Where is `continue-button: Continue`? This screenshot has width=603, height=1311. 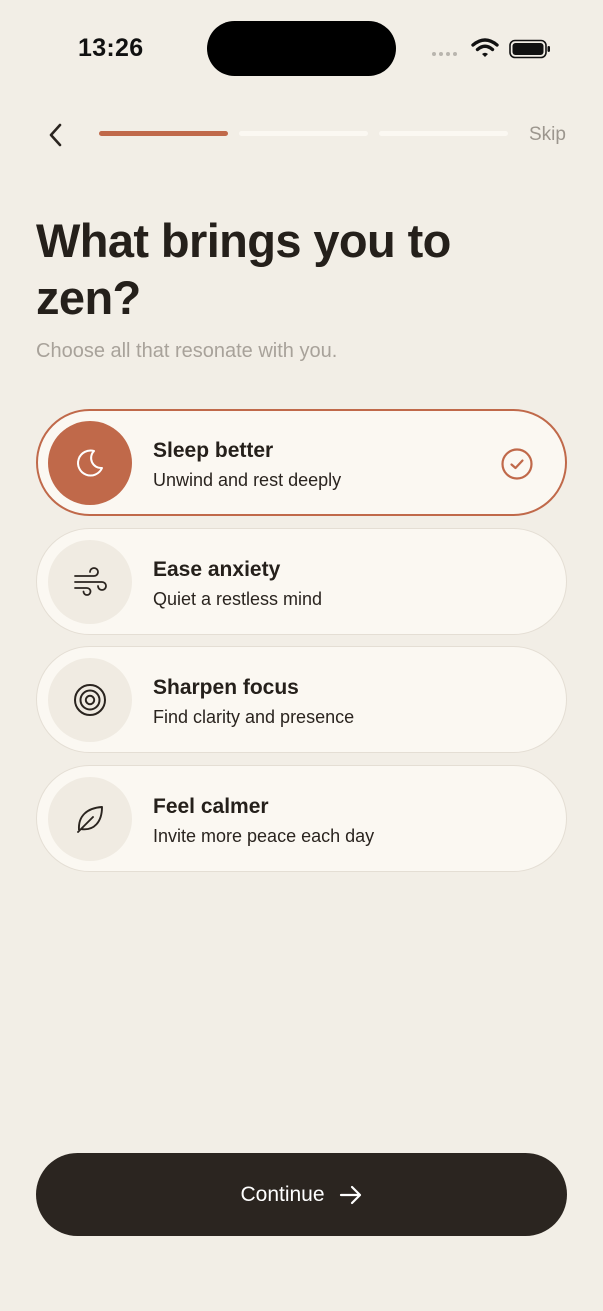
continue-button: Continue is located at coordinates (301, 1194).